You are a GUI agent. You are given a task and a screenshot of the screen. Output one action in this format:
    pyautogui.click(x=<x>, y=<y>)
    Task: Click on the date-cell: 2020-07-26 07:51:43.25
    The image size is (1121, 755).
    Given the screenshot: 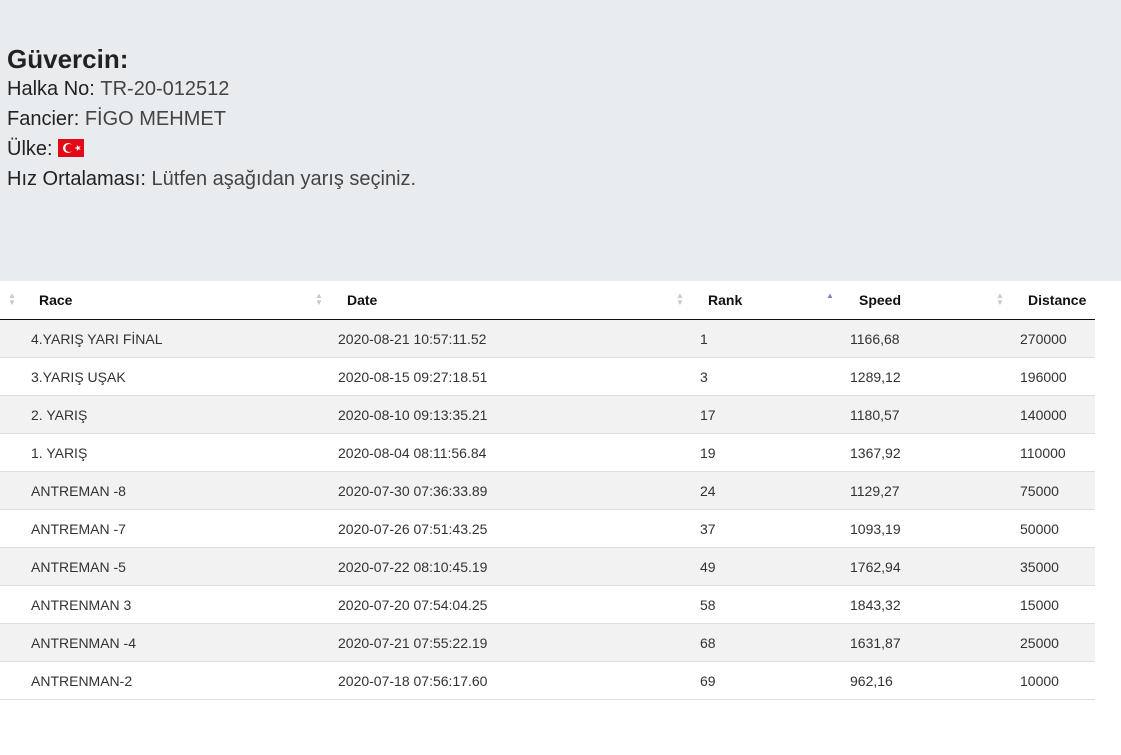 What is the action you would take?
    pyautogui.click(x=507, y=528)
    